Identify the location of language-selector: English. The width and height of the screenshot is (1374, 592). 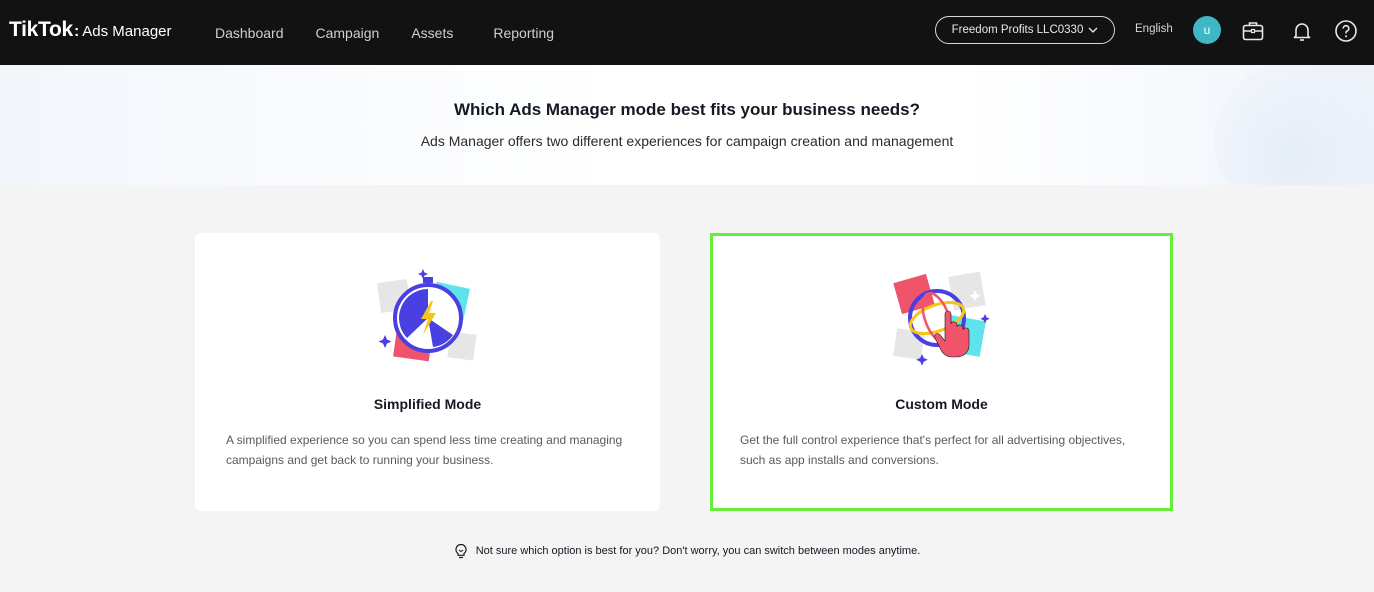
(1154, 29).